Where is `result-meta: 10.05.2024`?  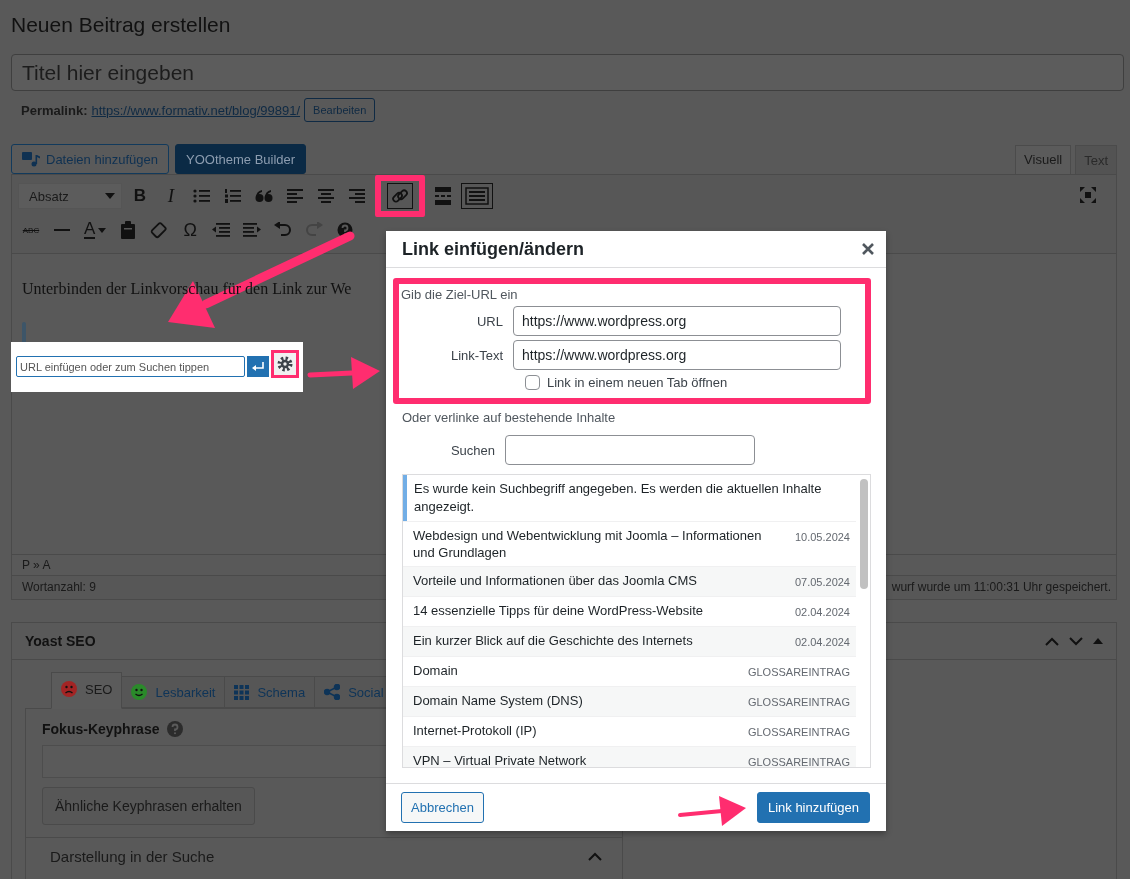
result-meta: 10.05.2024 is located at coordinates (822, 537).